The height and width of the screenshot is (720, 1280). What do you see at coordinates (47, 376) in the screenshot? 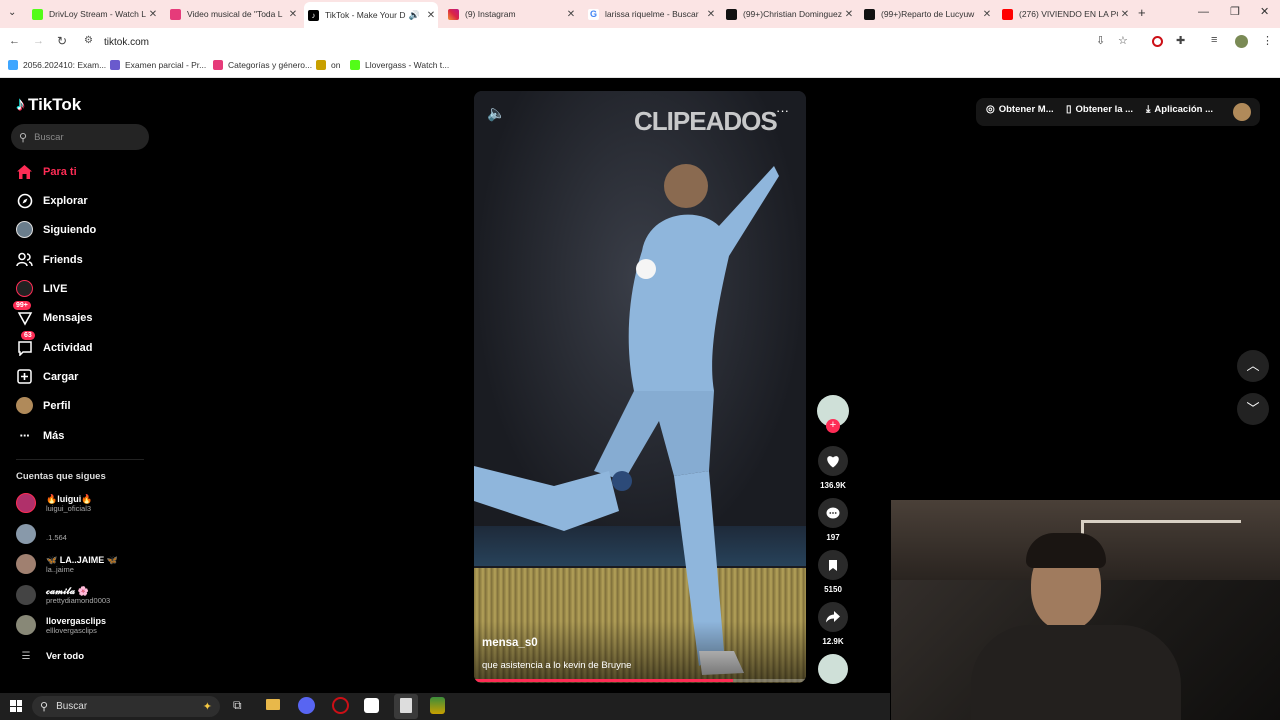
I see `nav-cargar: Cargar` at bounding box center [47, 376].